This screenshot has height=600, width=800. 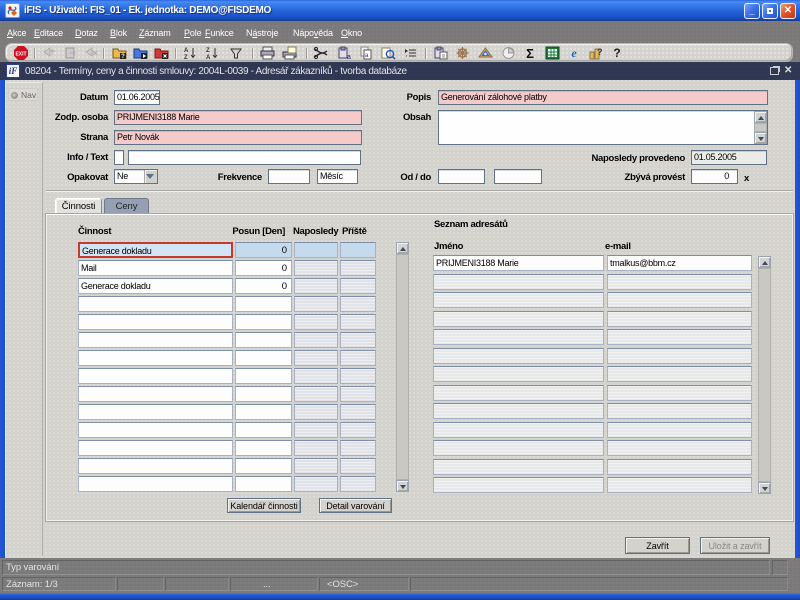 What do you see at coordinates (349, 57) in the screenshot?
I see `svg-text: a` at bounding box center [349, 57].